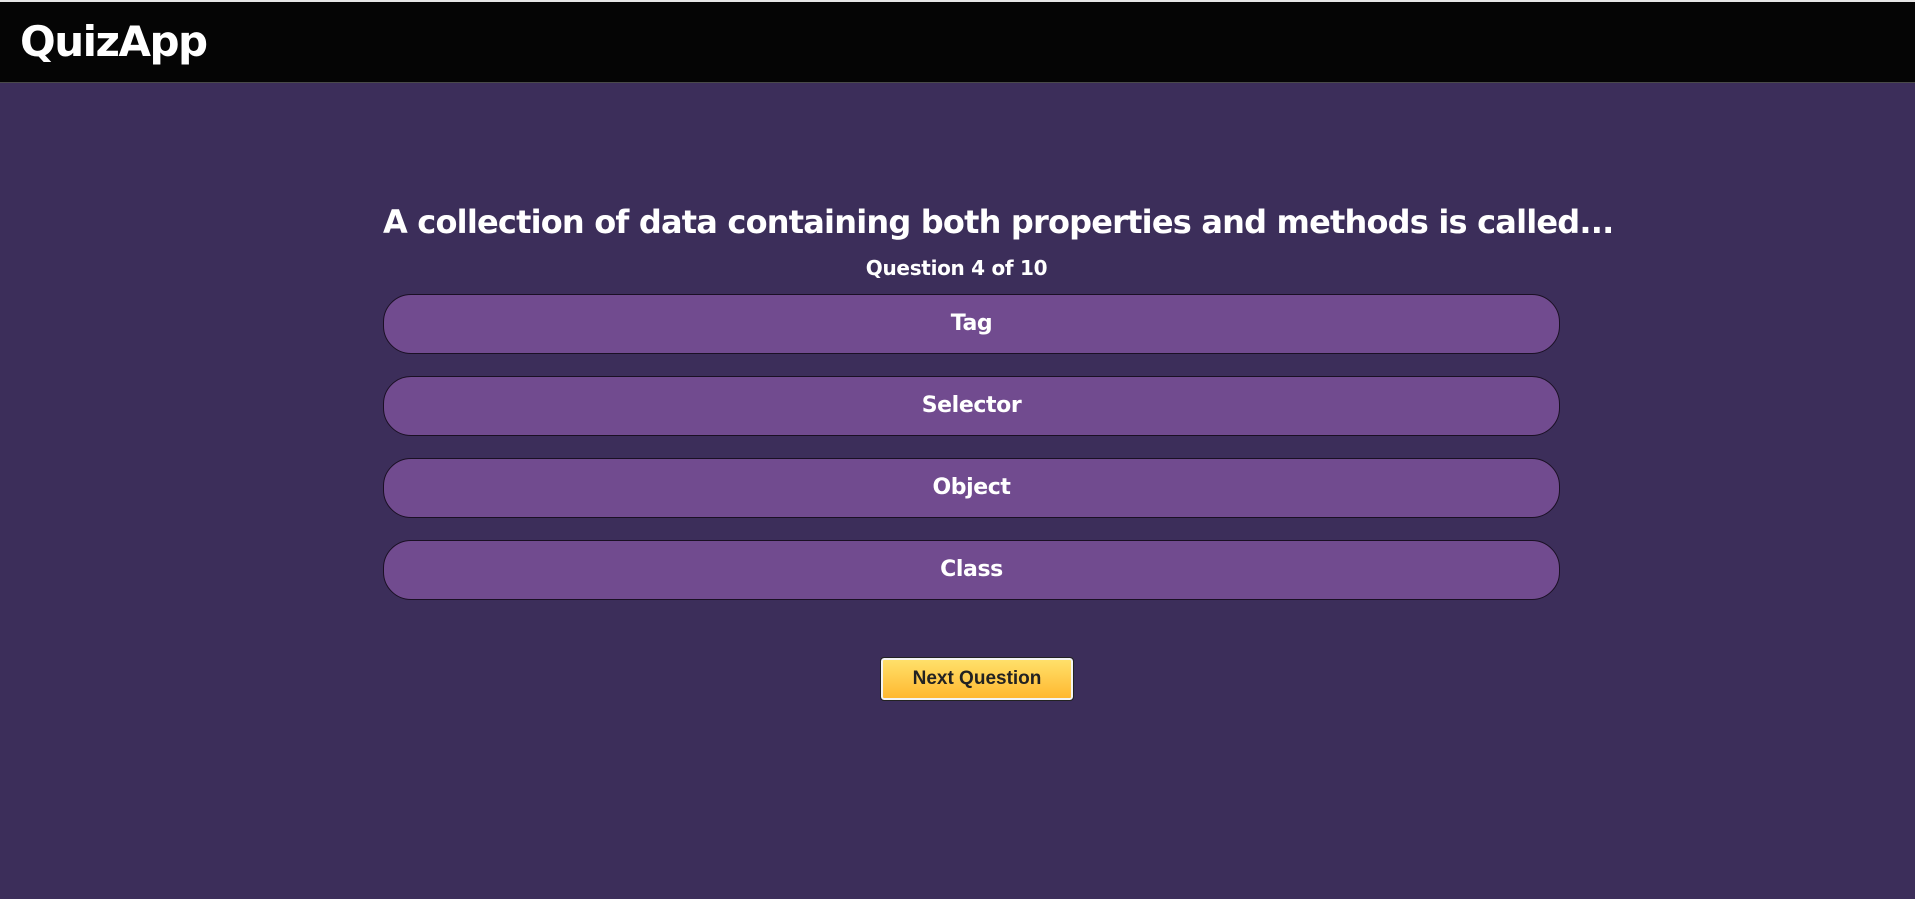  I want to click on app-logo: QuizApp, so click(114, 42).